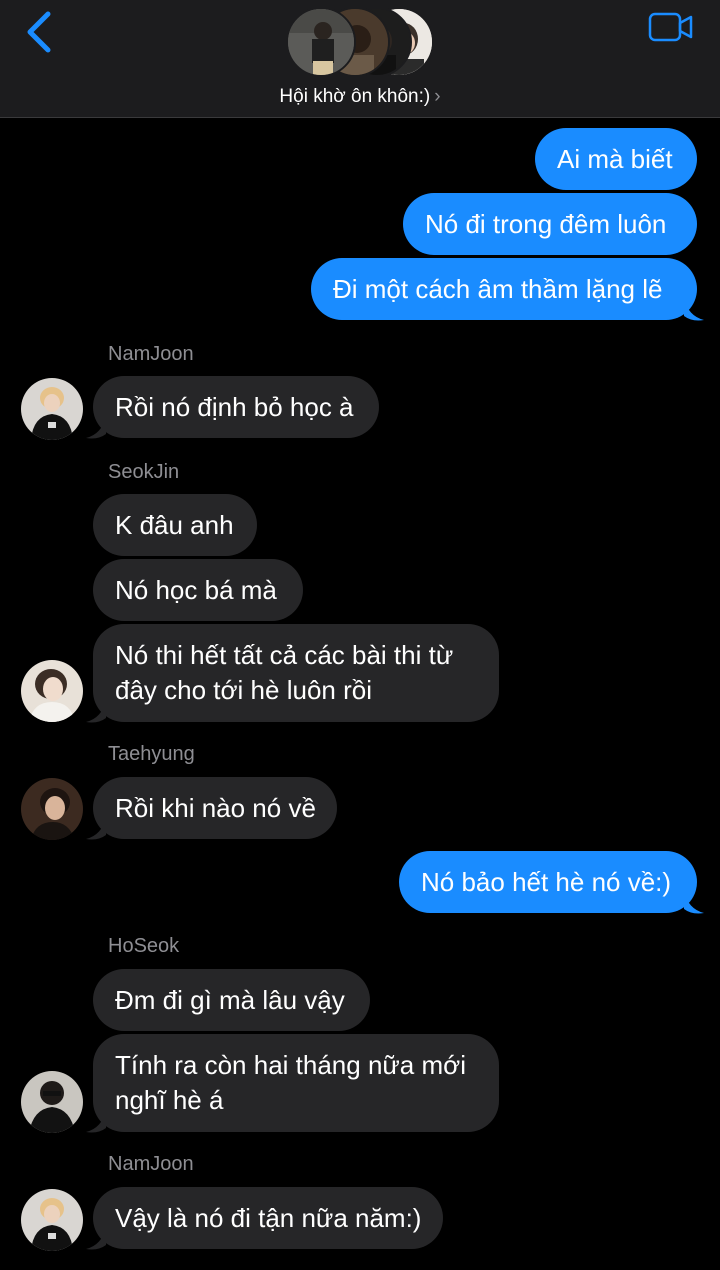 The height and width of the screenshot is (1270, 720). Describe the element at coordinates (321, 42) in the screenshot. I see `group-avatar` at that location.